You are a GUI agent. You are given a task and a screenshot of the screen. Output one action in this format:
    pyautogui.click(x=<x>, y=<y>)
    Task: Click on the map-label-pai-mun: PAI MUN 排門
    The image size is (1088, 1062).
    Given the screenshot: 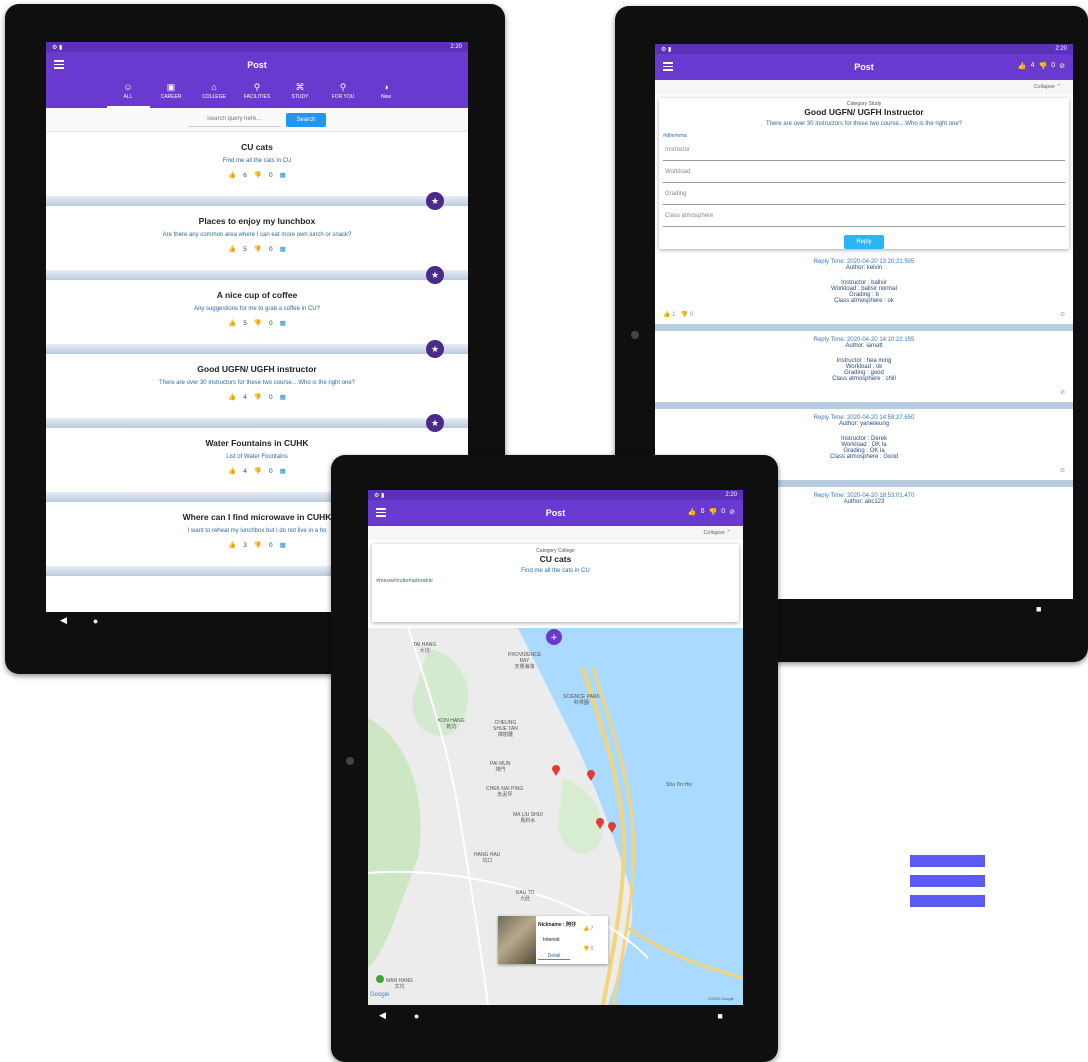 What is the action you would take?
    pyautogui.click(x=500, y=767)
    